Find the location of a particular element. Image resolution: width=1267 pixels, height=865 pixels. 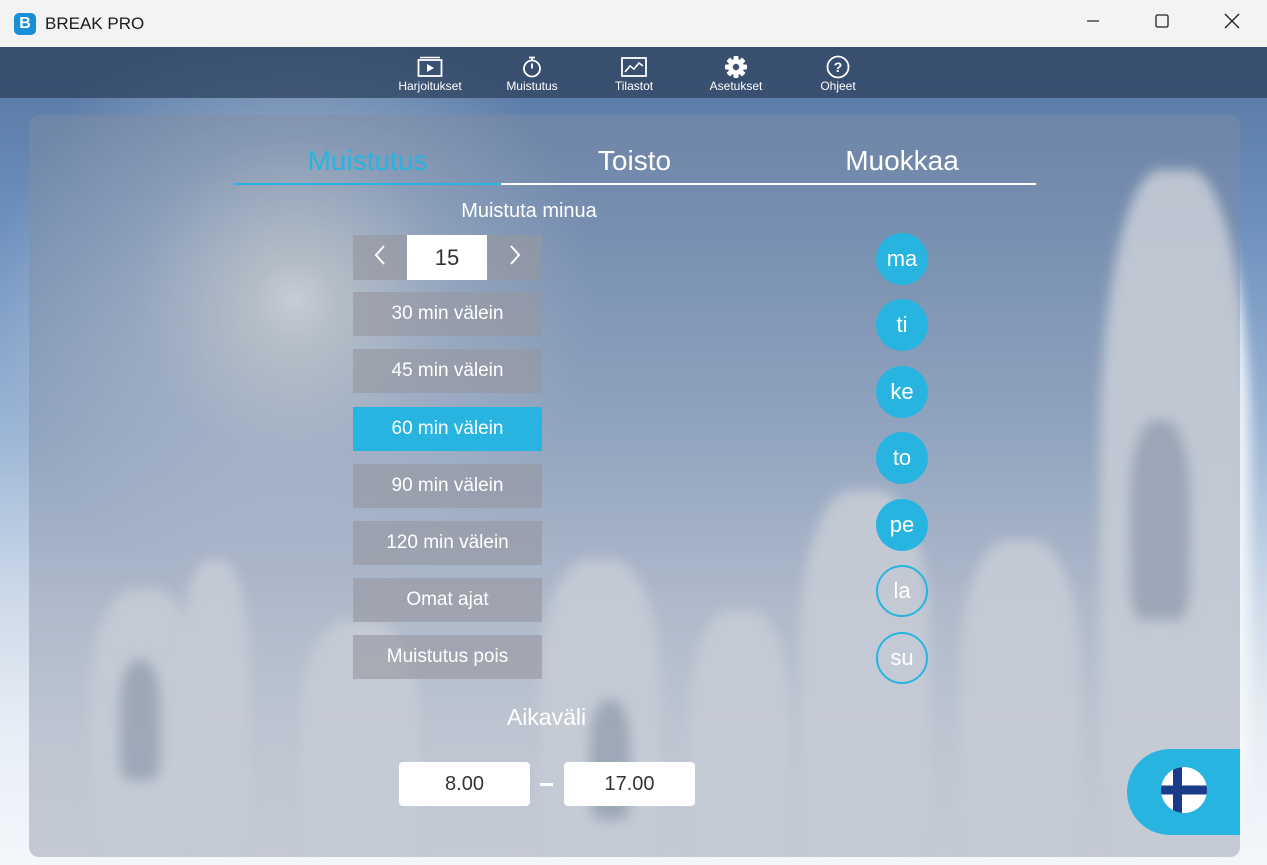

day-toggle-to: to is located at coordinates (902, 458).